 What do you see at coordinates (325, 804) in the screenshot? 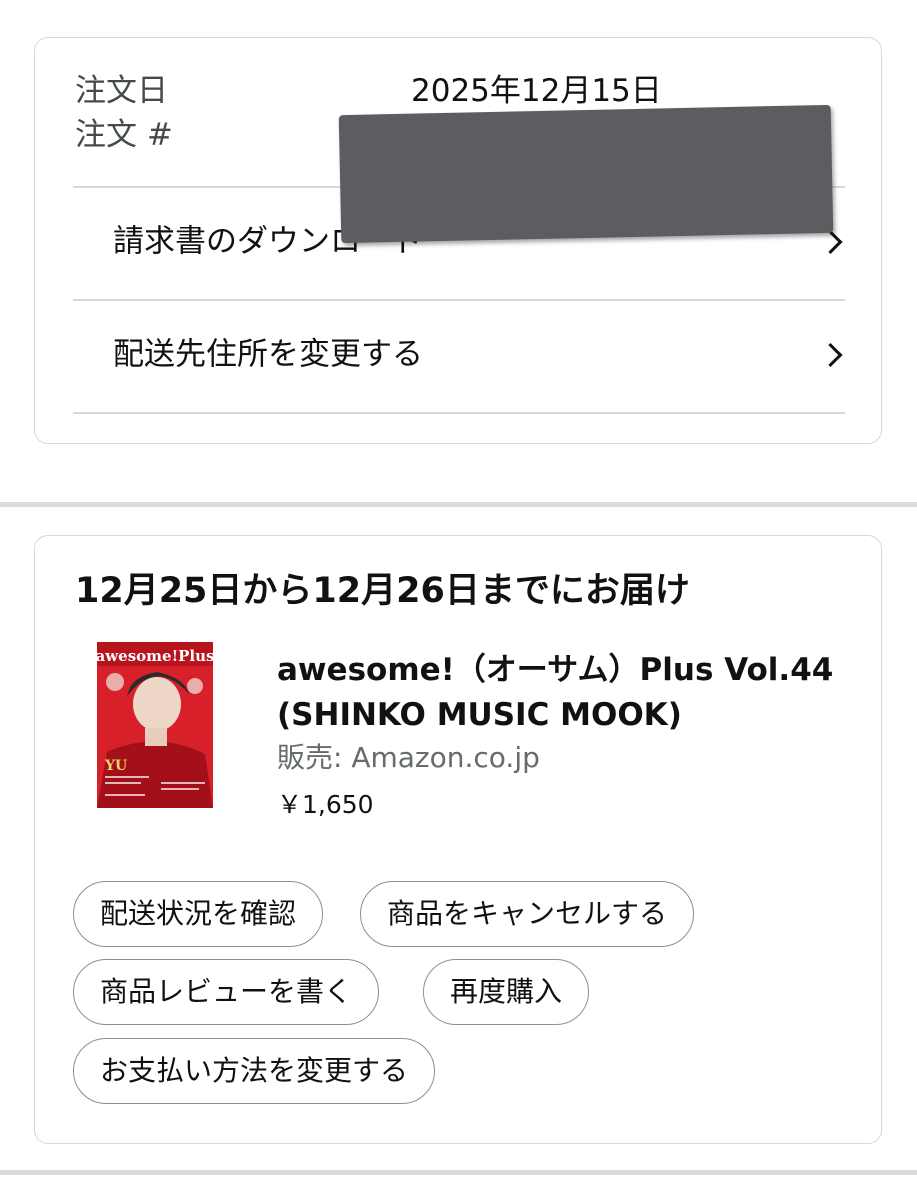
I see `product-price: ￥1,650` at bounding box center [325, 804].